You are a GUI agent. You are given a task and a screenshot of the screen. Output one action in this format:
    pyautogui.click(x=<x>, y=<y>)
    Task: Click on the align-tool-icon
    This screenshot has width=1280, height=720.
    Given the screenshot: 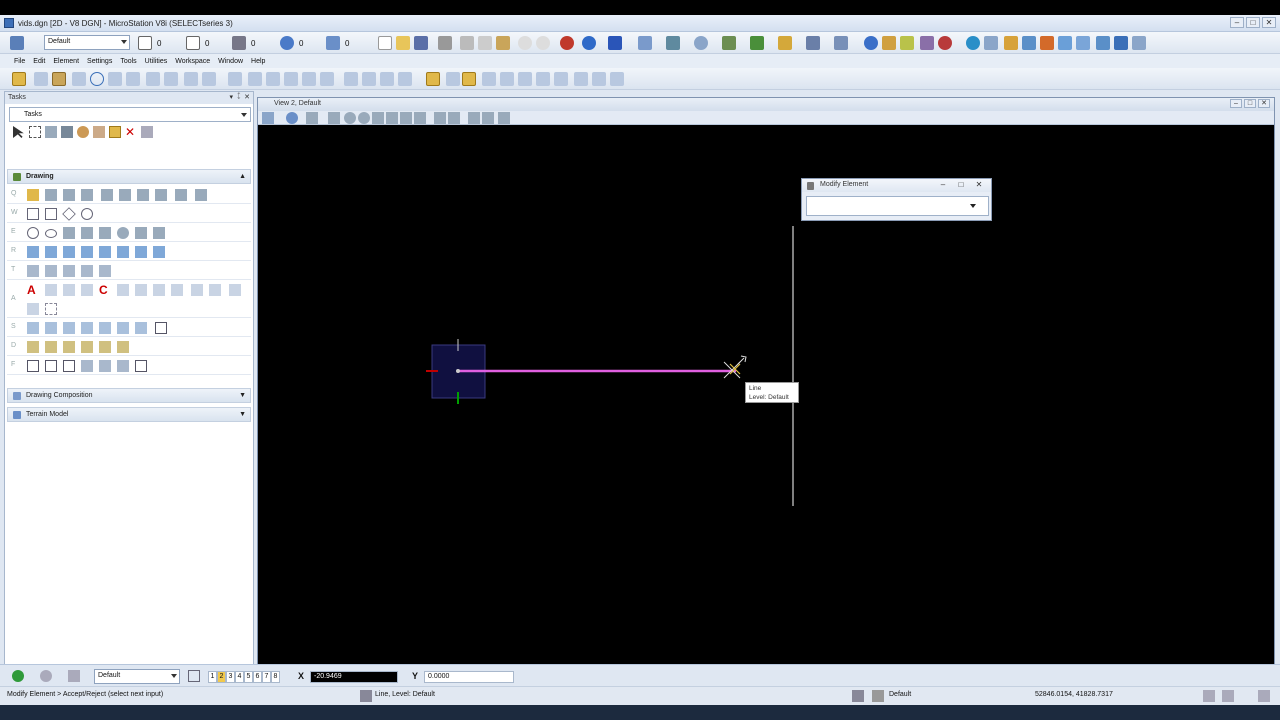 What is the action you would take?
    pyautogui.click(x=141, y=328)
    